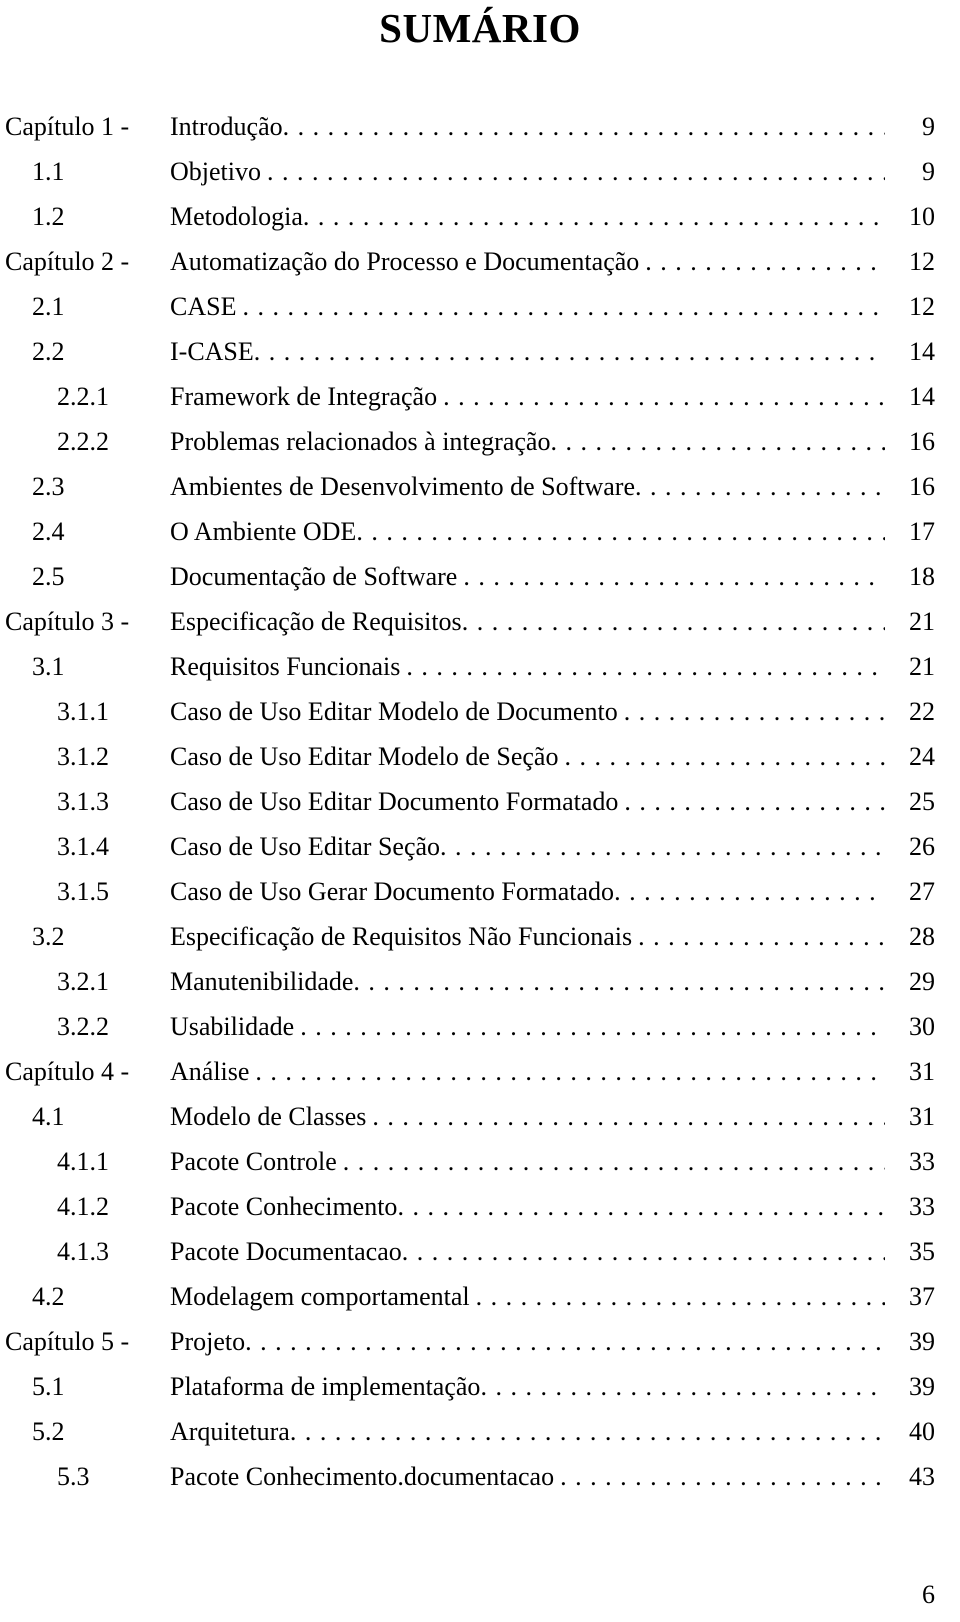 This screenshot has height=1622, width=960. What do you see at coordinates (394, 801) in the screenshot?
I see `toc-entry-title: Caso de Uso Editar Documento Formatado` at bounding box center [394, 801].